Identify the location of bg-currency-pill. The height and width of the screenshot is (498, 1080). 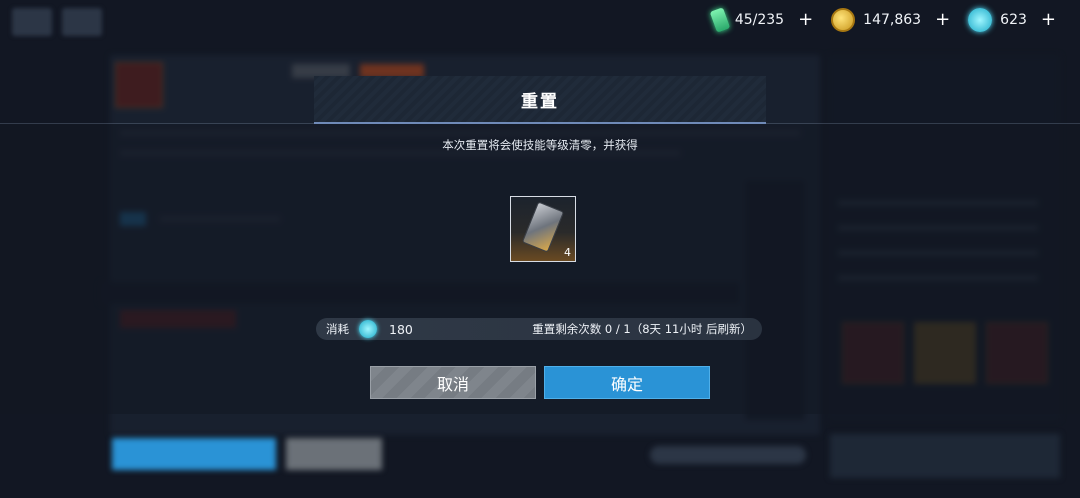
(728, 455).